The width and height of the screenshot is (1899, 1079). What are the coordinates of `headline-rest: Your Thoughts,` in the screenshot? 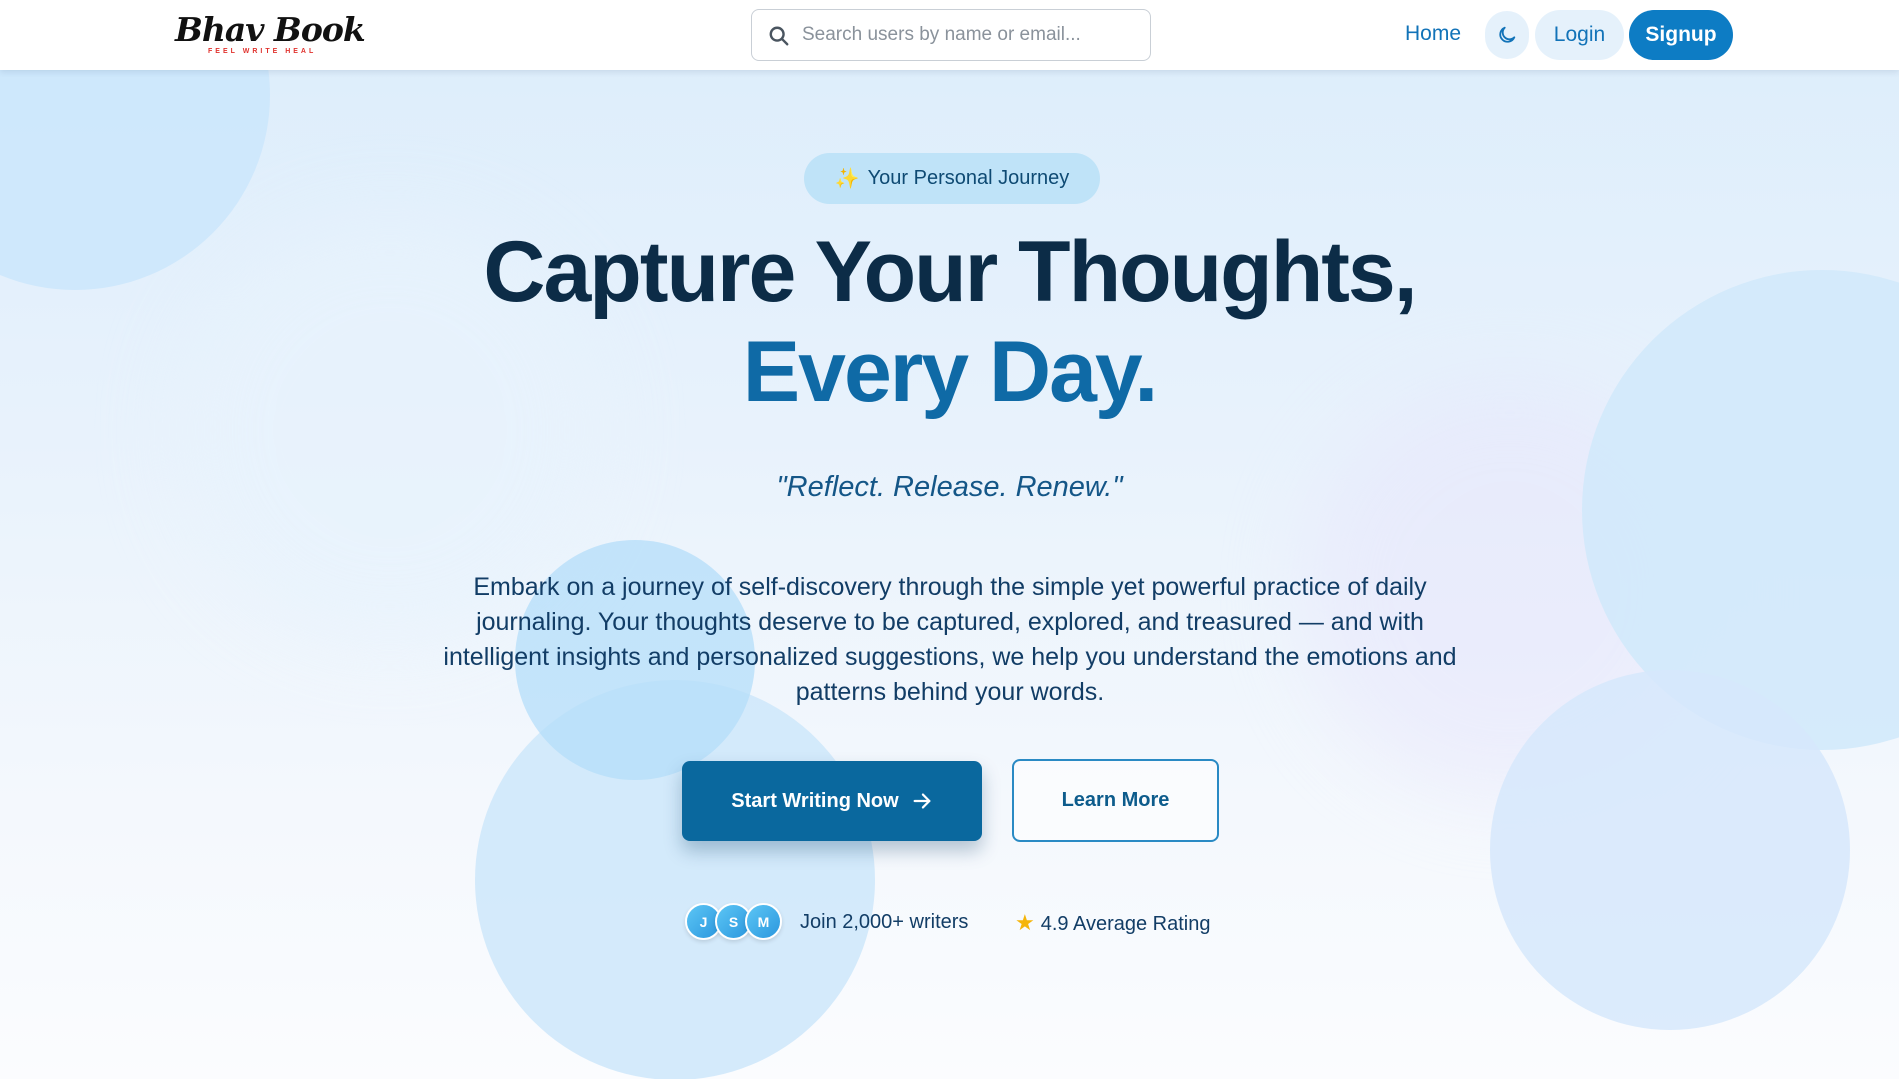 It's located at (1106, 272).